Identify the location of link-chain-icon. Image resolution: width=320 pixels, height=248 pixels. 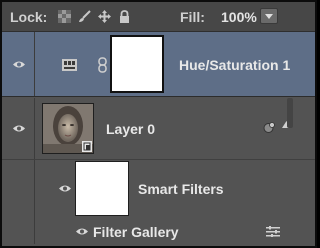
(102, 65).